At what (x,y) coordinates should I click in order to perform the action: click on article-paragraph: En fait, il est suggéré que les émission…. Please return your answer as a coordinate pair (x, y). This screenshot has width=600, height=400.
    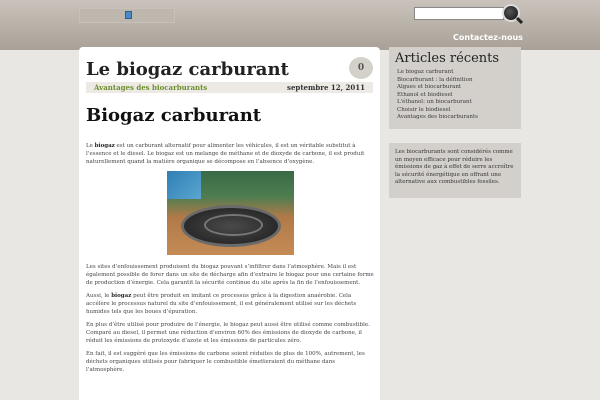
    Looking at the image, I should click on (225, 362).